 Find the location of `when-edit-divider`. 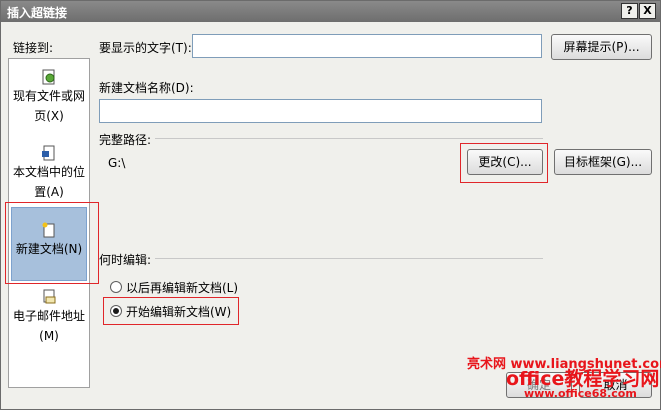

when-edit-divider is located at coordinates (349, 258).